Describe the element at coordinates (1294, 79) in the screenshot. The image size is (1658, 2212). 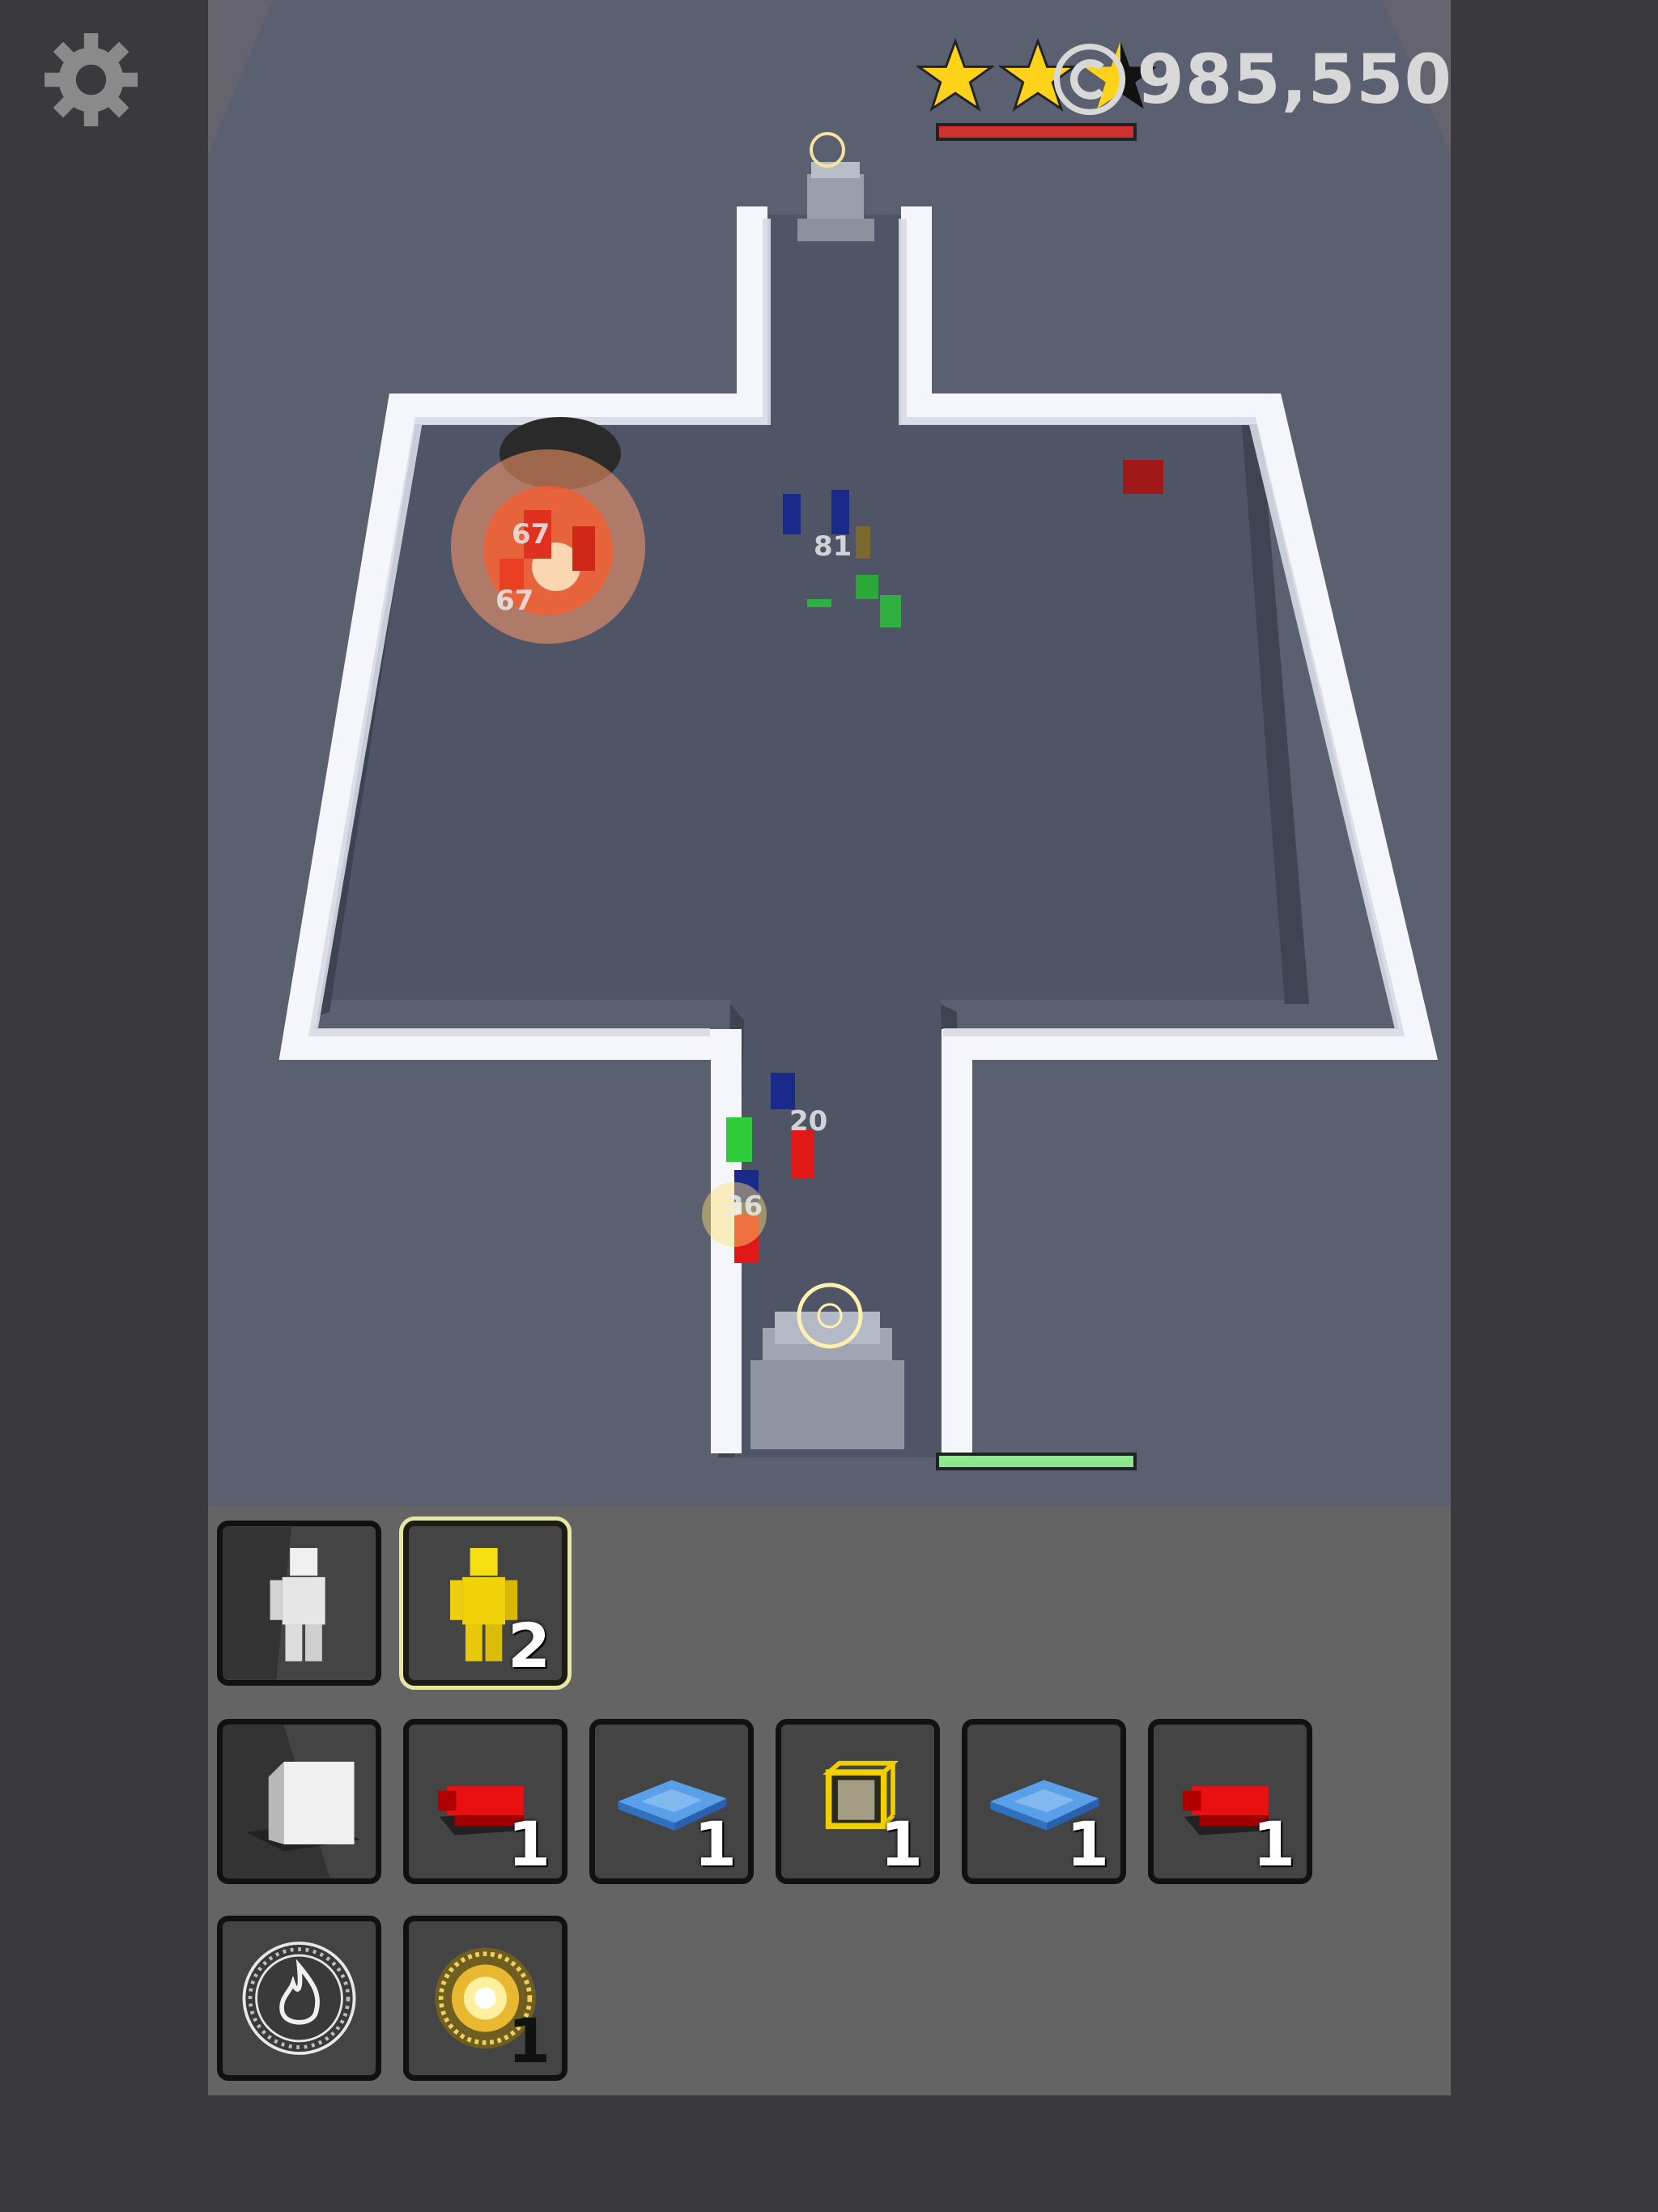
I see `coin-amount: 985,550` at that location.